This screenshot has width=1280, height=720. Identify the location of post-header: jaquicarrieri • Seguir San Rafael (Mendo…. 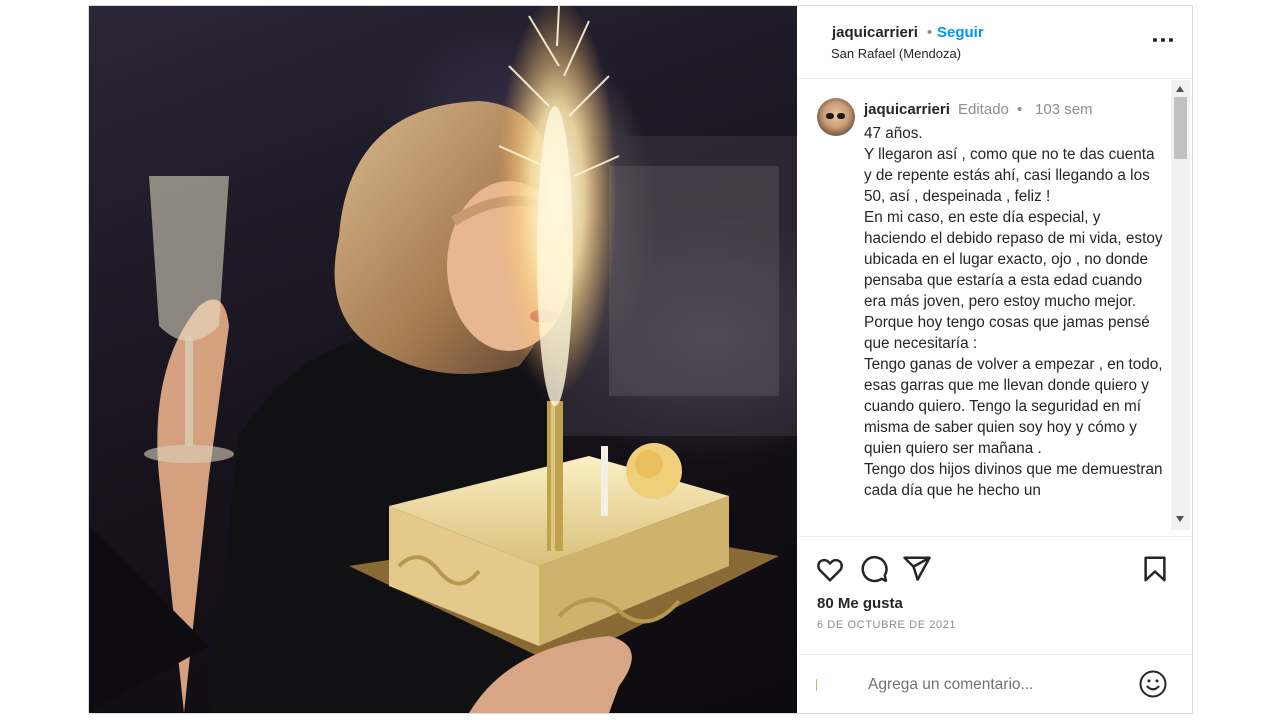
(995, 42).